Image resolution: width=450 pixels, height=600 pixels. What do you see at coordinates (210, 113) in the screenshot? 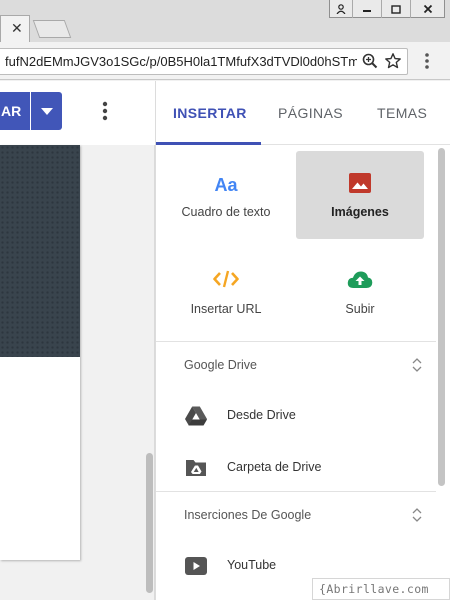
I see `tab-insertar: INSERTAR` at bounding box center [210, 113].